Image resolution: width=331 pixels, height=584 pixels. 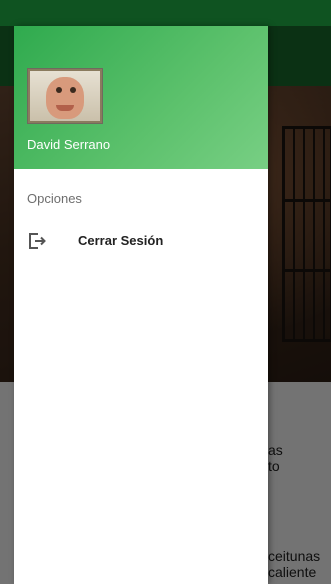 I want to click on avatar, so click(x=65, y=96).